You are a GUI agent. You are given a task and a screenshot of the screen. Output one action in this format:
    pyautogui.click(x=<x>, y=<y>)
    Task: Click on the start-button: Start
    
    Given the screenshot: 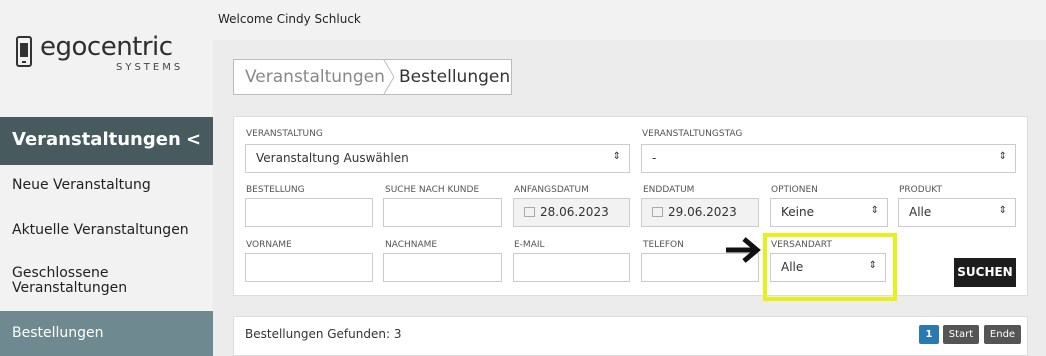 What is the action you would take?
    pyautogui.click(x=961, y=334)
    